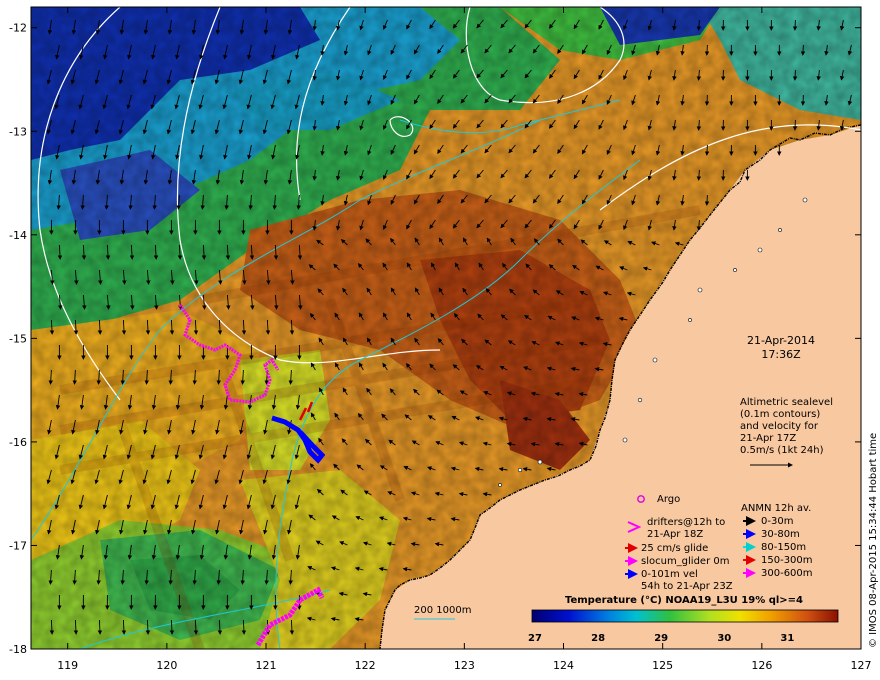 The width and height of the screenshot is (880, 680). What do you see at coordinates (18, 545) in the screenshot?
I see `y-tick-label: -17` at bounding box center [18, 545].